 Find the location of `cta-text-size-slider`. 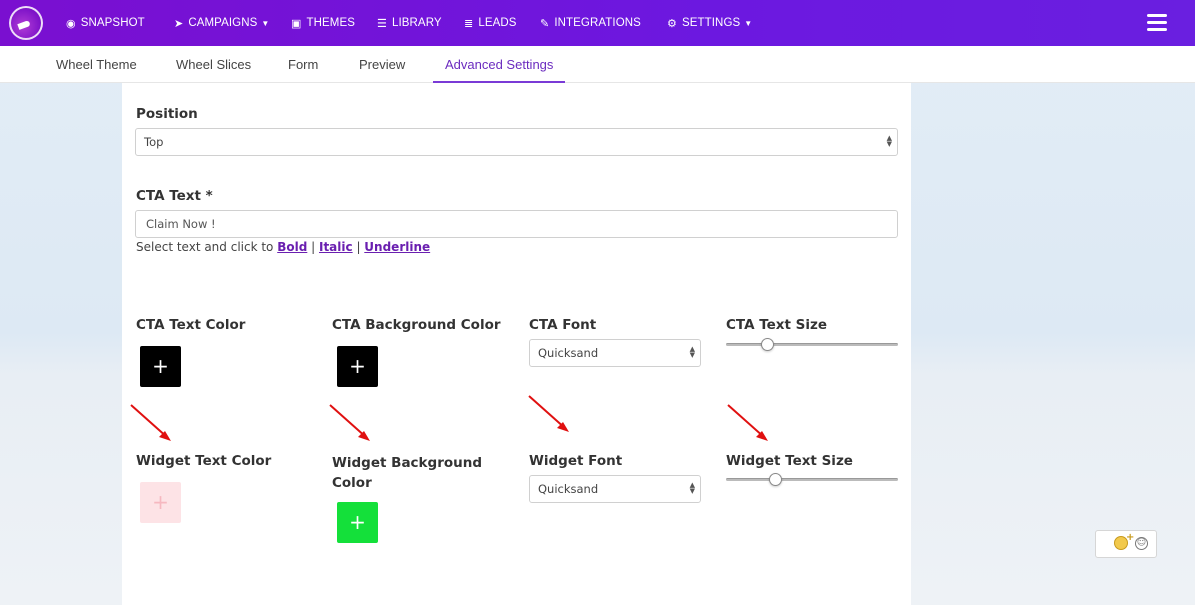

cta-text-size-slider is located at coordinates (812, 345).